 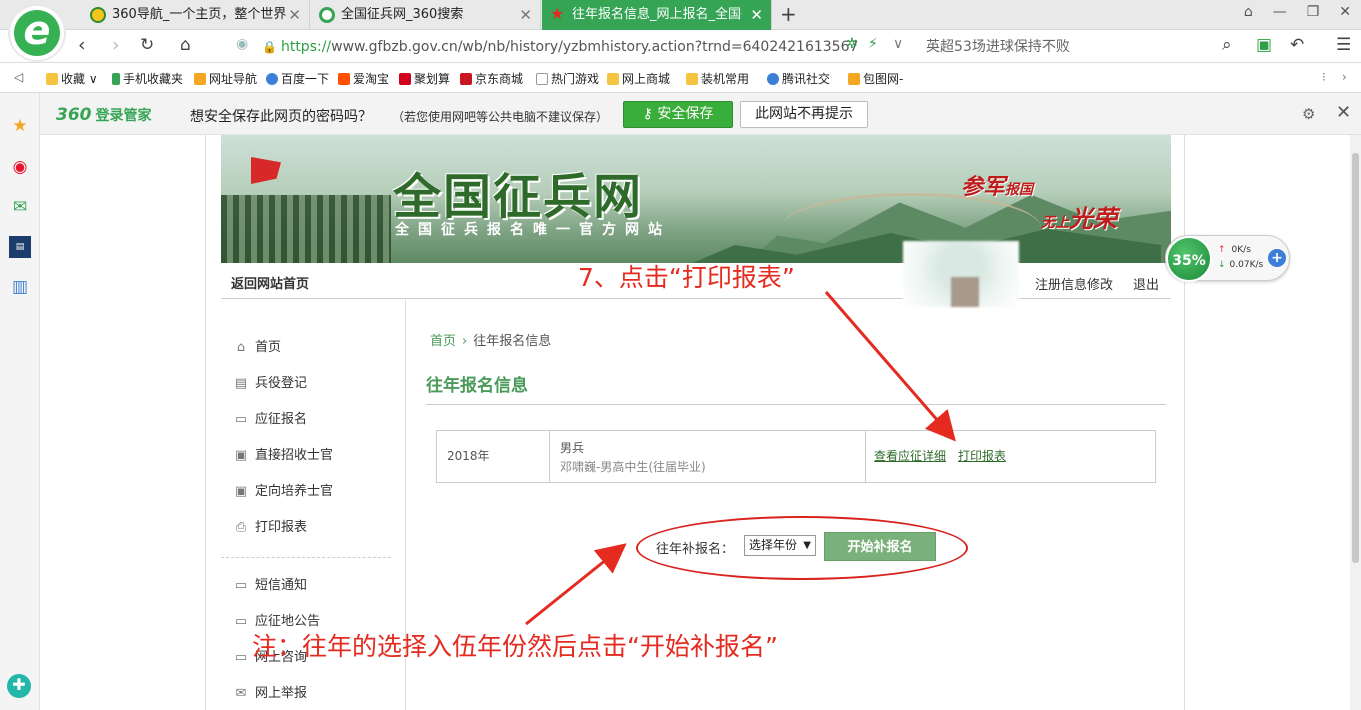 I want to click on shield-icon: ◉, so click(x=242, y=44).